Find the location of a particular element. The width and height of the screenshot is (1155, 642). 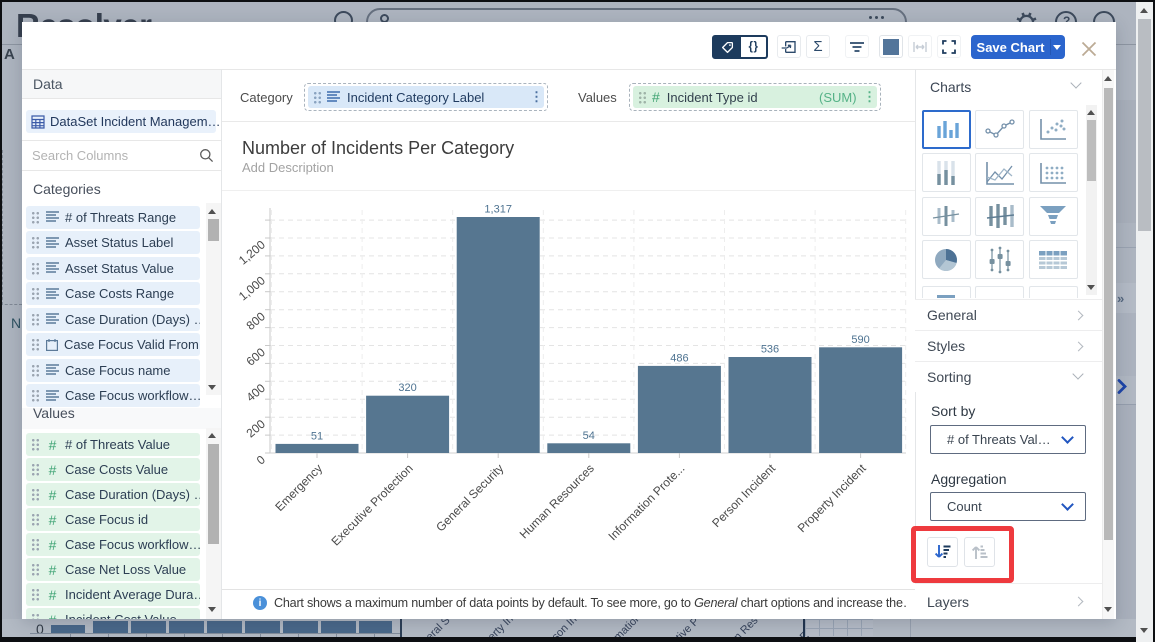

svg-text: 1,317 is located at coordinates (498, 210).